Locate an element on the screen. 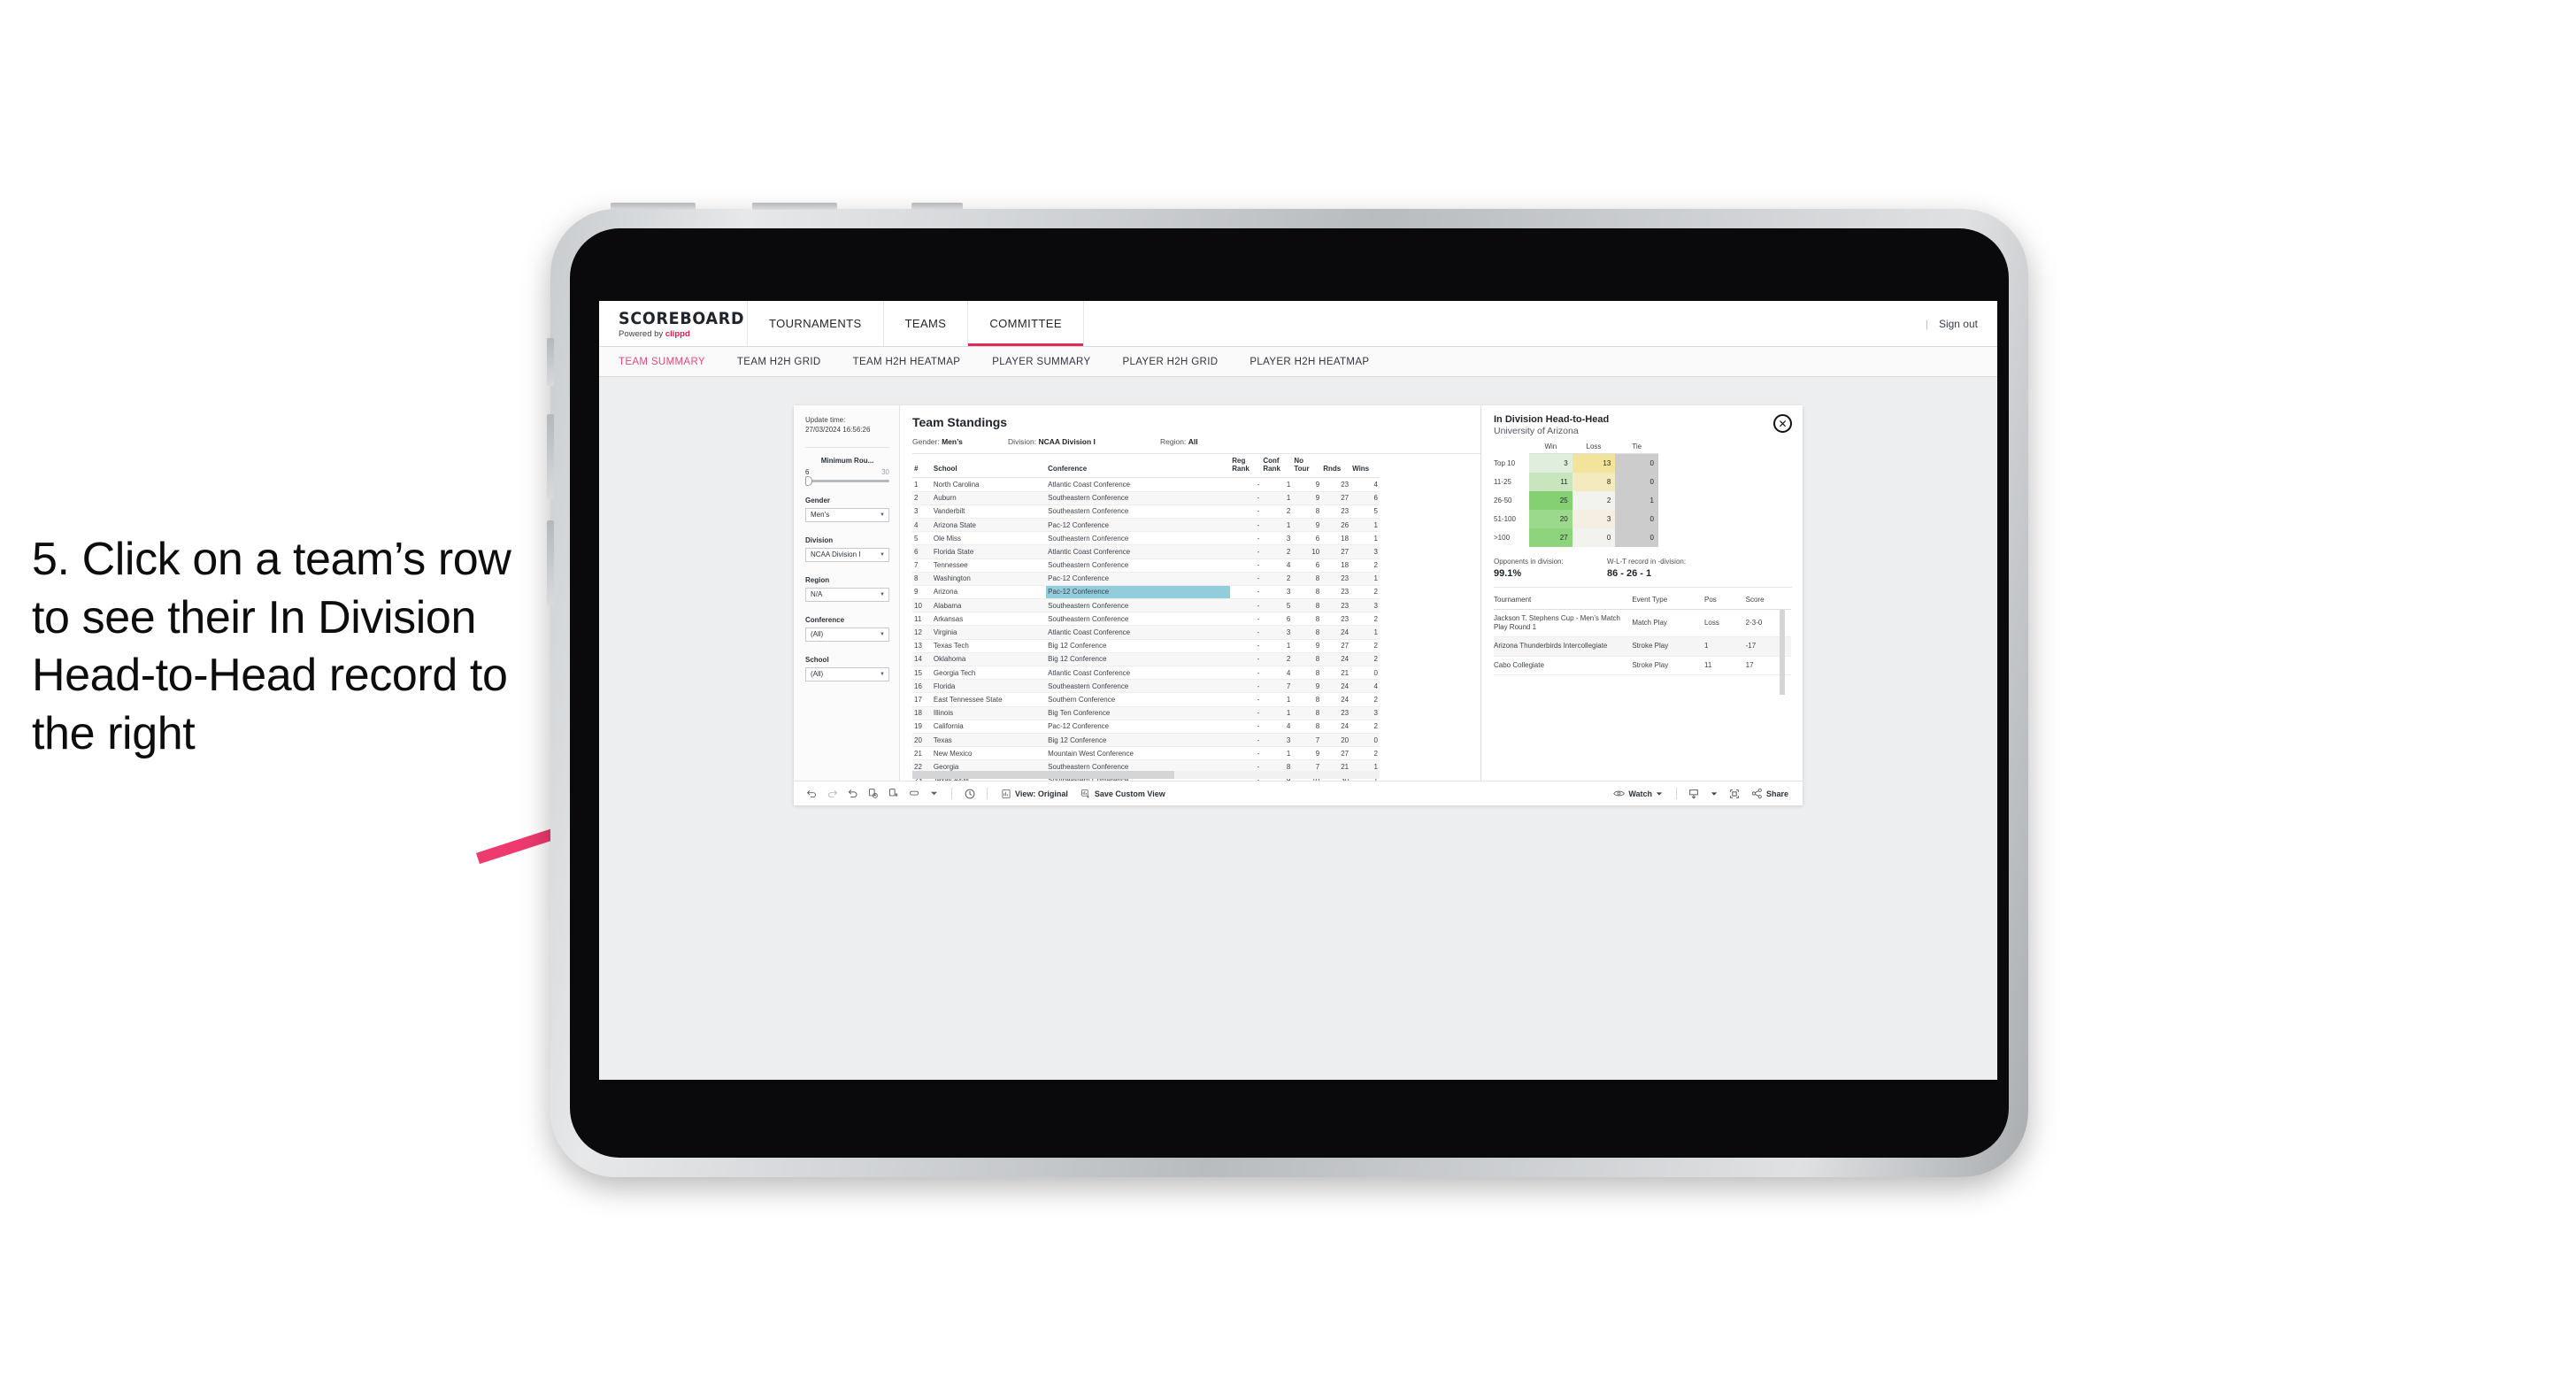 This screenshot has width=2576, height=1386. table-row: 2 Auburn Southeastern Conference -1 9 27 6 is located at coordinates (1146, 498).